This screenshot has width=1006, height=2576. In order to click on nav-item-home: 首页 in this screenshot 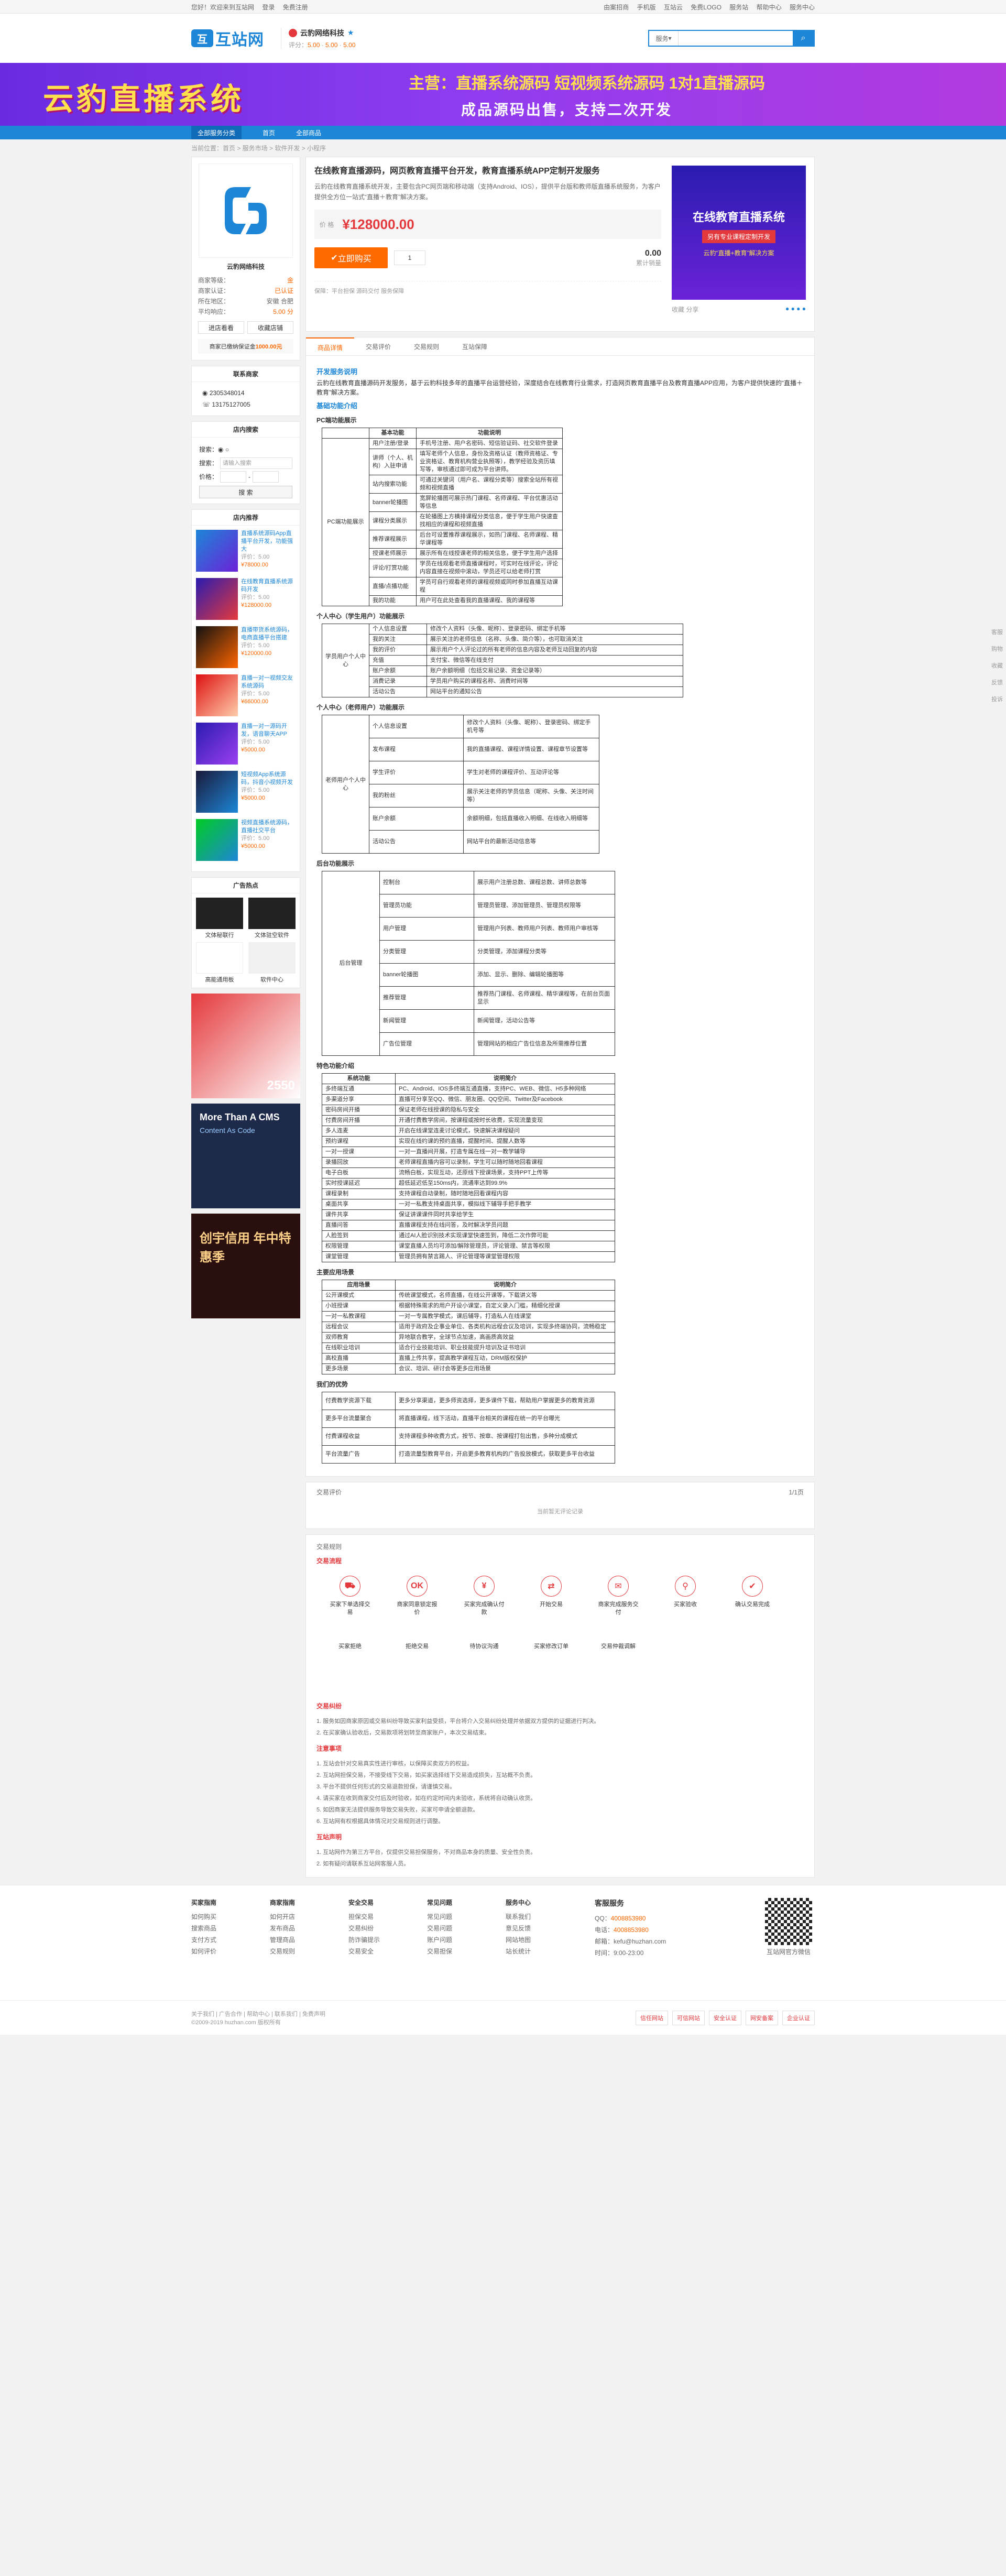, I will do `click(269, 132)`.